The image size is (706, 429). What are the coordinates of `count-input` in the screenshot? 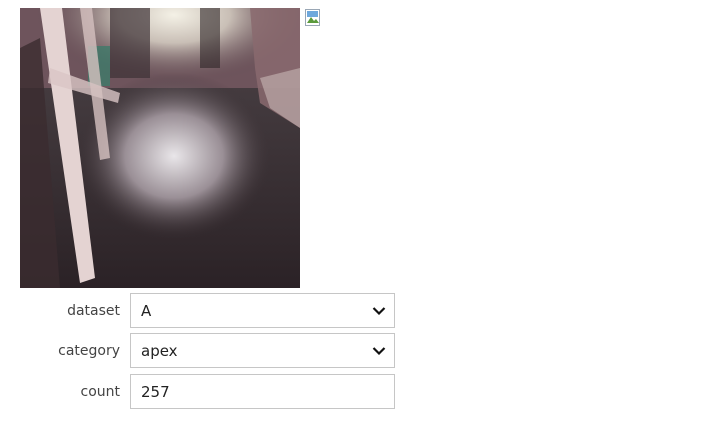 It's located at (263, 391).